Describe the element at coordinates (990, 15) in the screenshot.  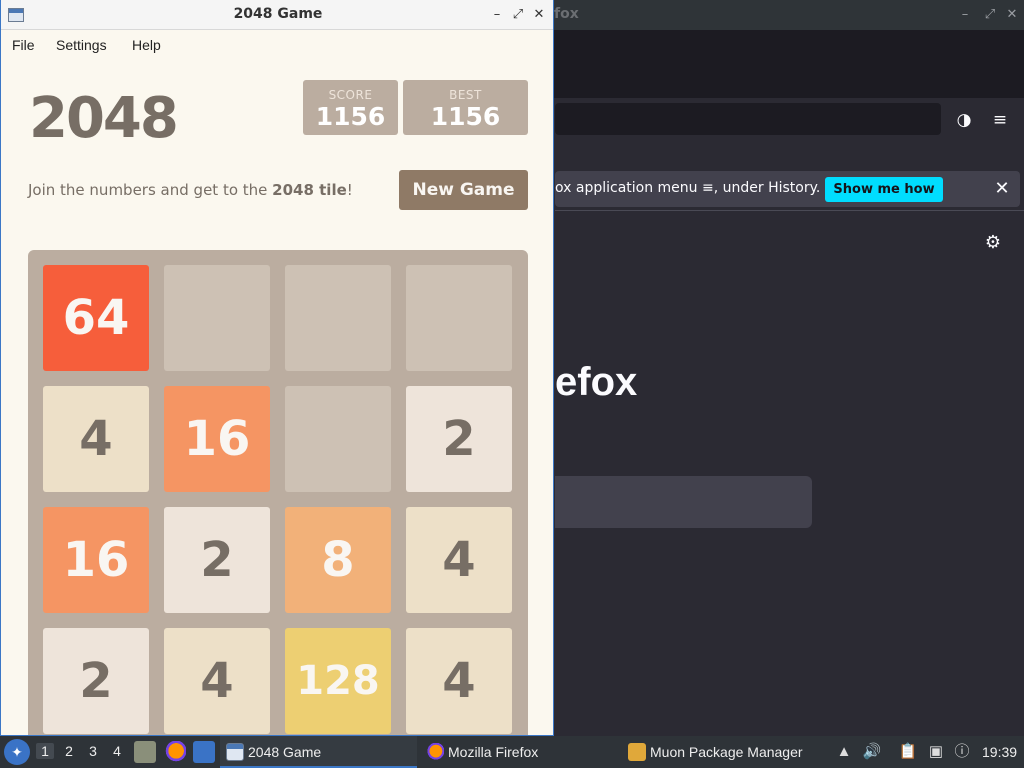
I see `firefox-maximize-button: ⤢` at that location.